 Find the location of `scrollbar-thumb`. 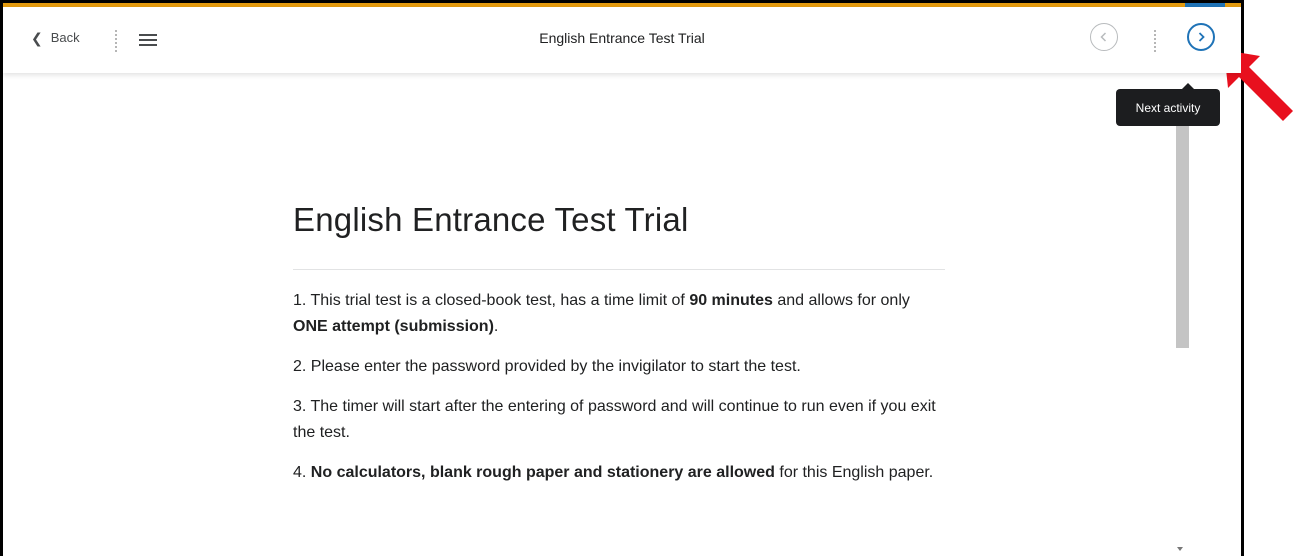

scrollbar-thumb is located at coordinates (1182, 235).